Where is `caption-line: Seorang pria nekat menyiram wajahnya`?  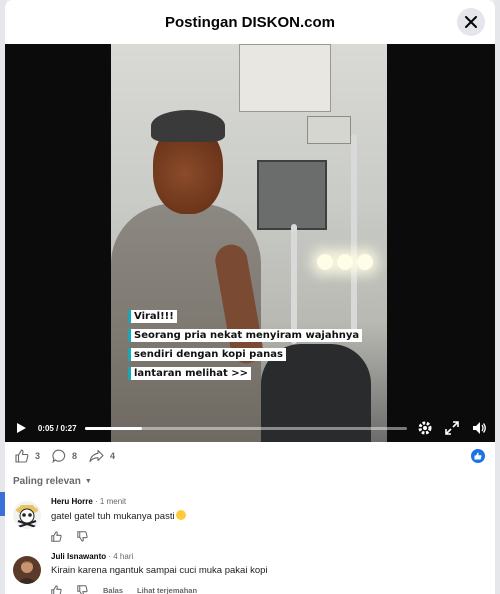
caption-line: Seorang pria nekat menyiram wajahnya is located at coordinates (245, 334).